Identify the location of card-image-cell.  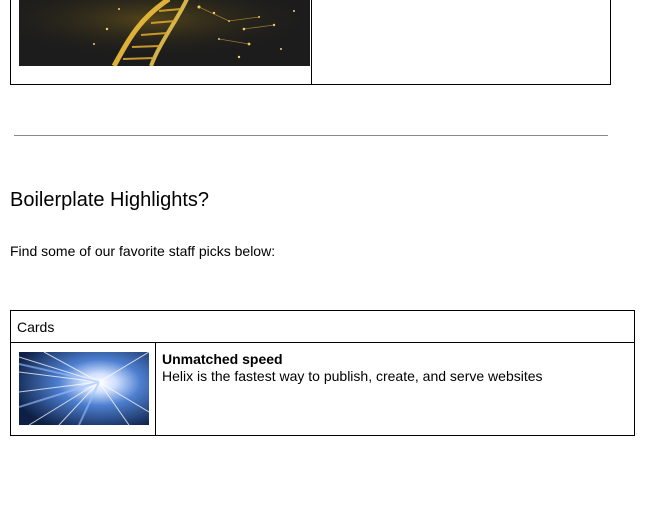
(83, 389).